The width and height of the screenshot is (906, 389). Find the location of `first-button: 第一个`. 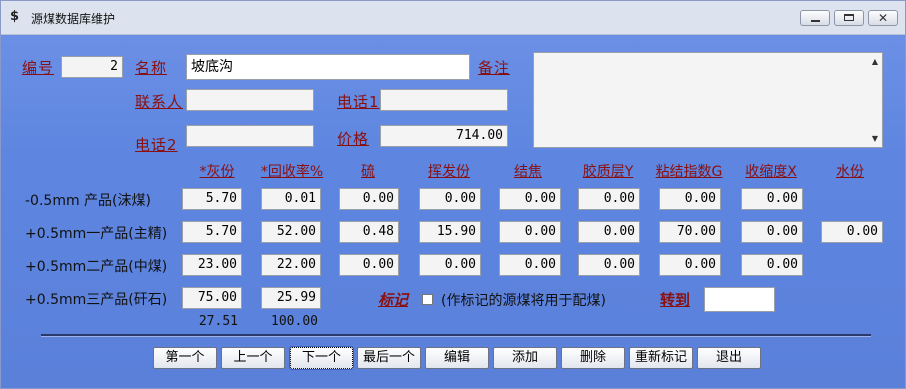

first-button: 第一个 is located at coordinates (185, 358).